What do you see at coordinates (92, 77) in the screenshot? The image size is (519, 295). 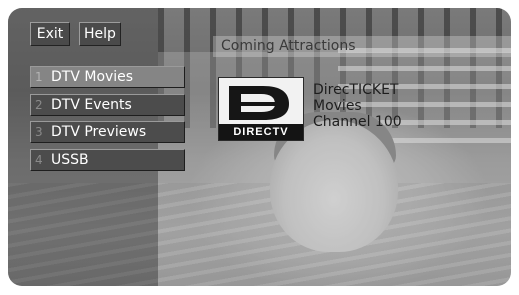 I see `menu-item-label: DTV Movies` at bounding box center [92, 77].